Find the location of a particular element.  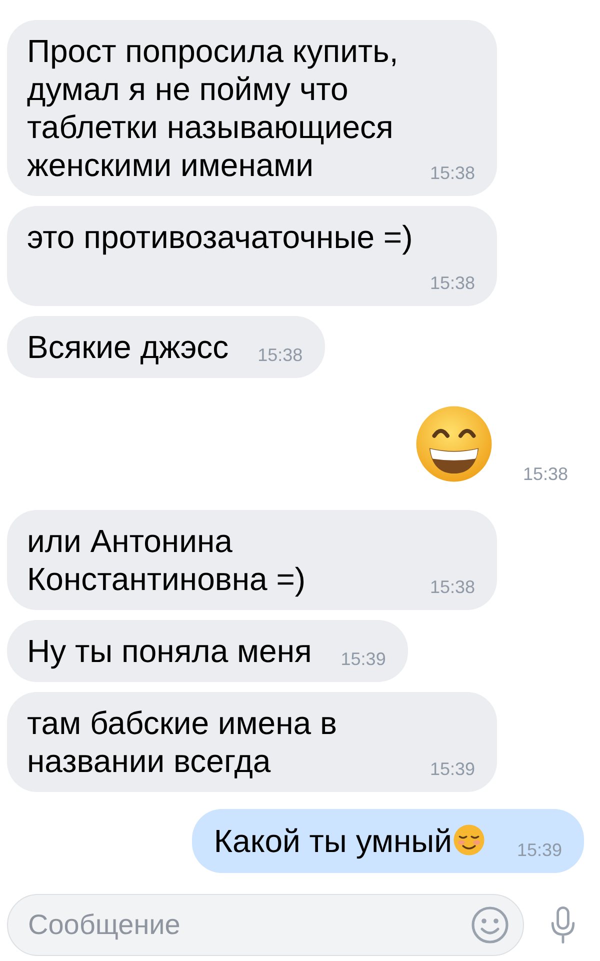

smiley-icon is located at coordinates (490, 925).